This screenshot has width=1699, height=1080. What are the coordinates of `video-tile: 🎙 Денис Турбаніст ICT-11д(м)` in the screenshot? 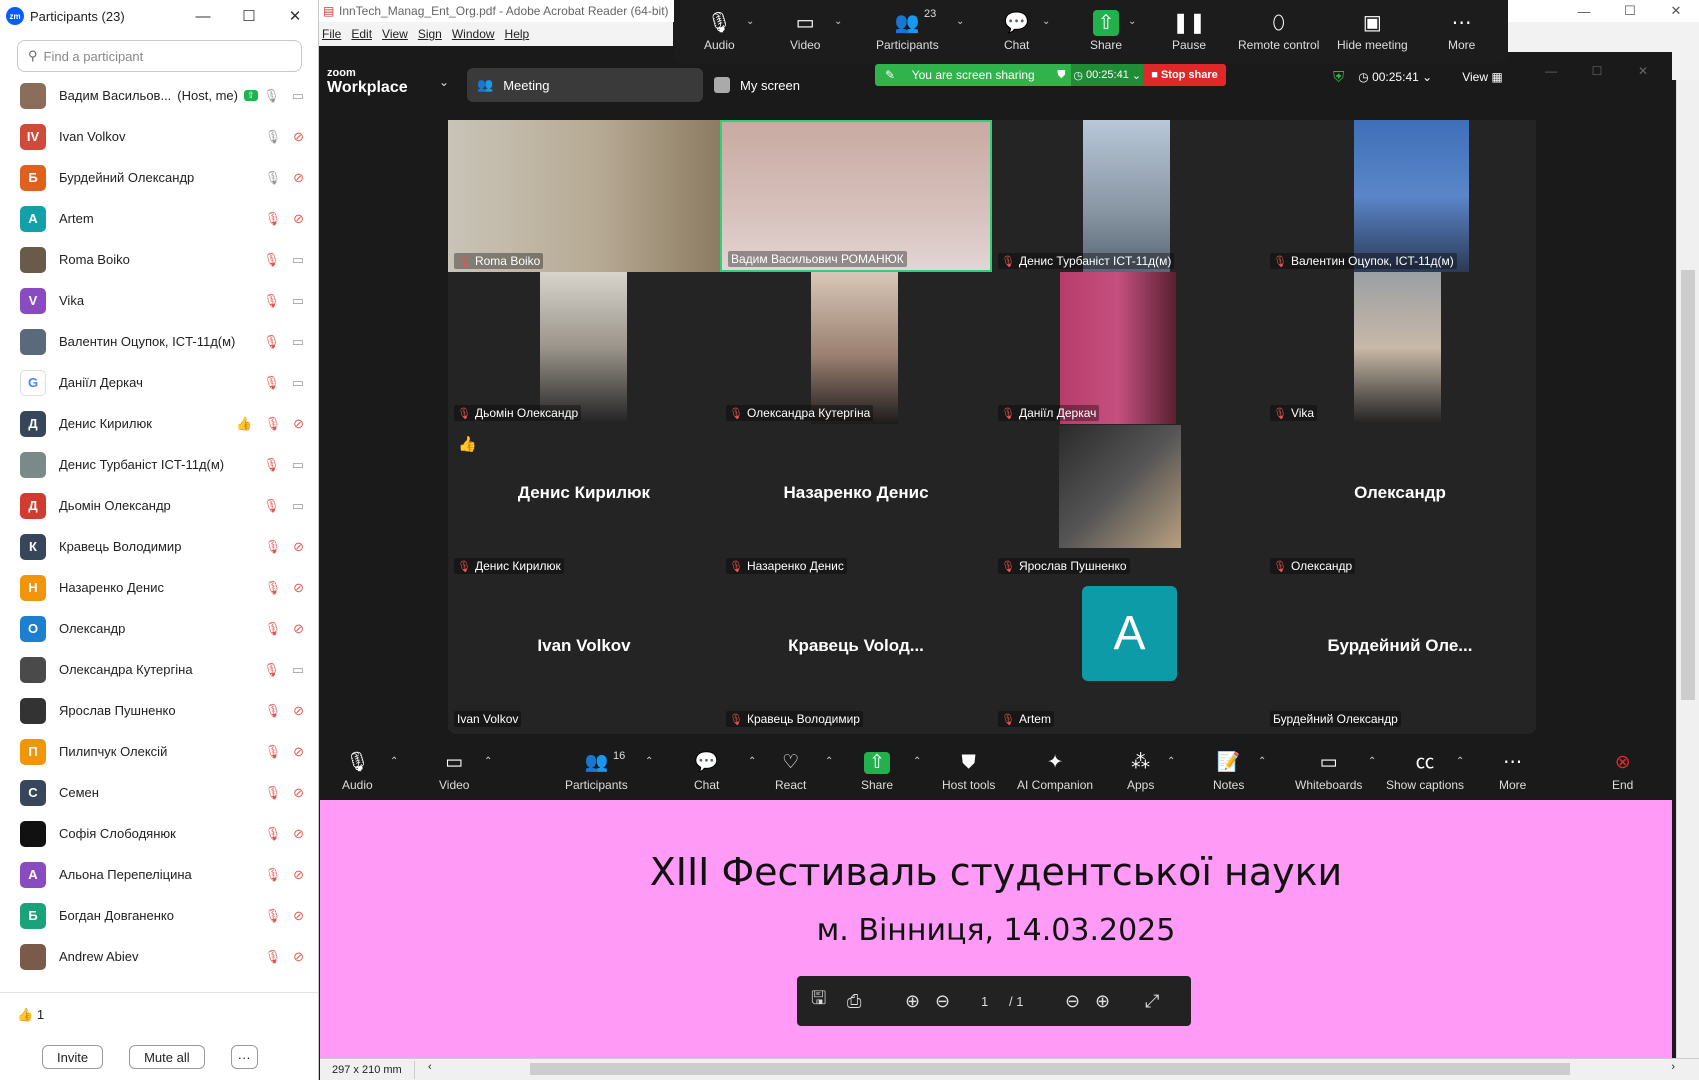 It's located at (1128, 196).